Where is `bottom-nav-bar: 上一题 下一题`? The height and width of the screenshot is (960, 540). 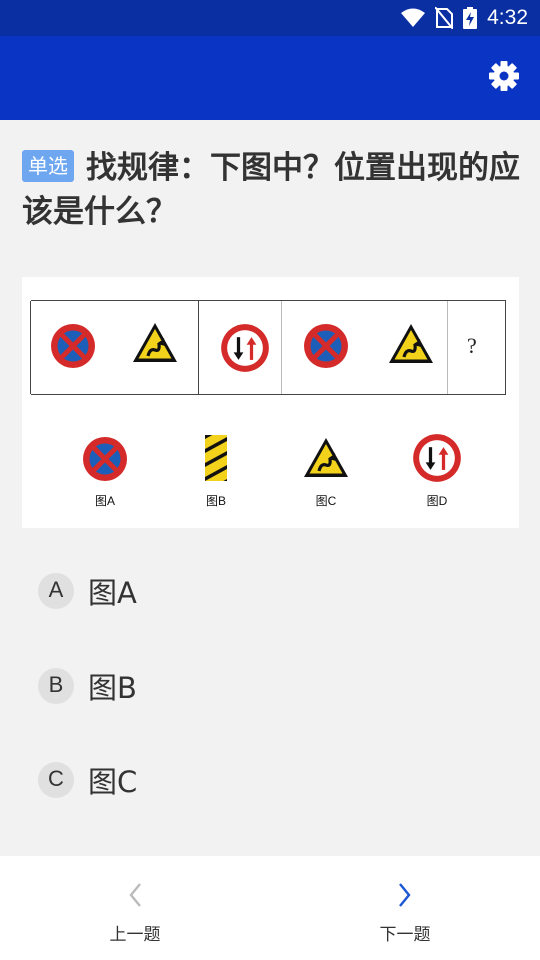
bottom-nav-bar: 上一题 下一题 is located at coordinates (270, 908).